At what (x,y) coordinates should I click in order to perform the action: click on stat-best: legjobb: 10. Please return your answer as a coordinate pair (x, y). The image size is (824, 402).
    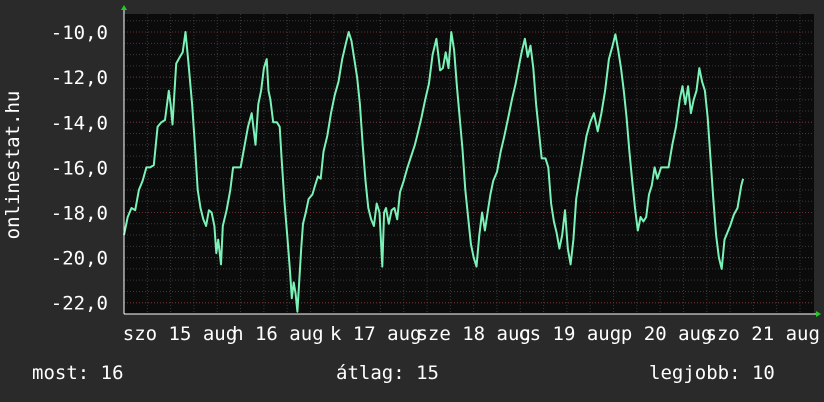
    Looking at the image, I should click on (712, 373).